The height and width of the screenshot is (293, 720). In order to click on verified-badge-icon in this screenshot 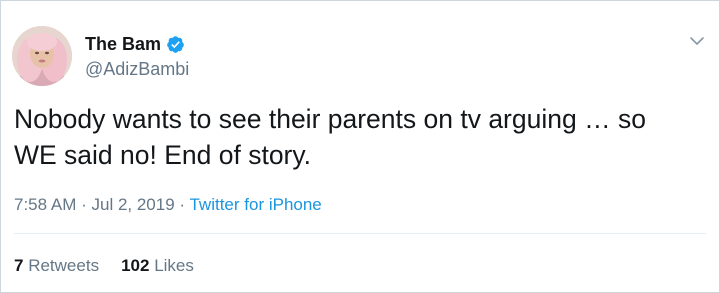, I will do `click(175, 44)`.